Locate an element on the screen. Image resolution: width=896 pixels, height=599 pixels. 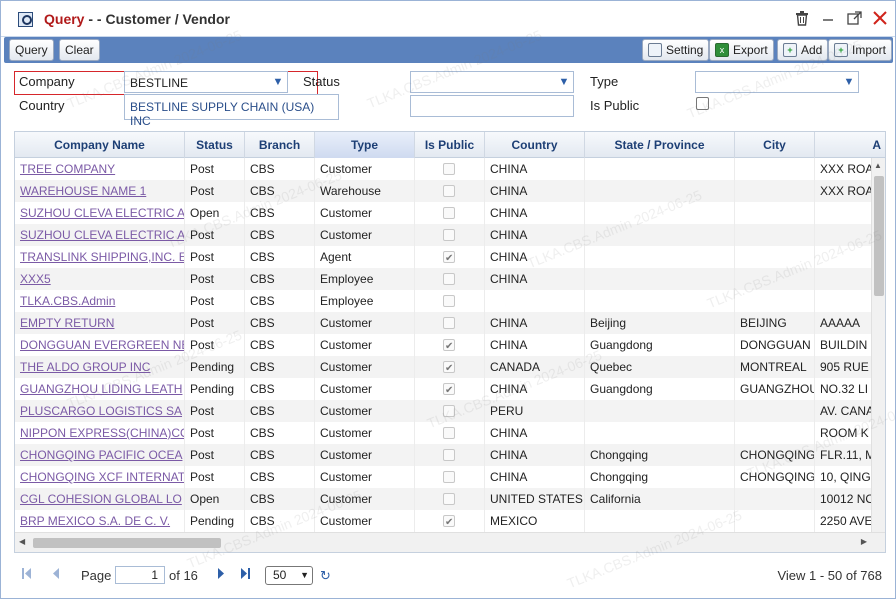
table-row: XXX5 Post CBS Employee CHINA is located at coordinates (444, 279).